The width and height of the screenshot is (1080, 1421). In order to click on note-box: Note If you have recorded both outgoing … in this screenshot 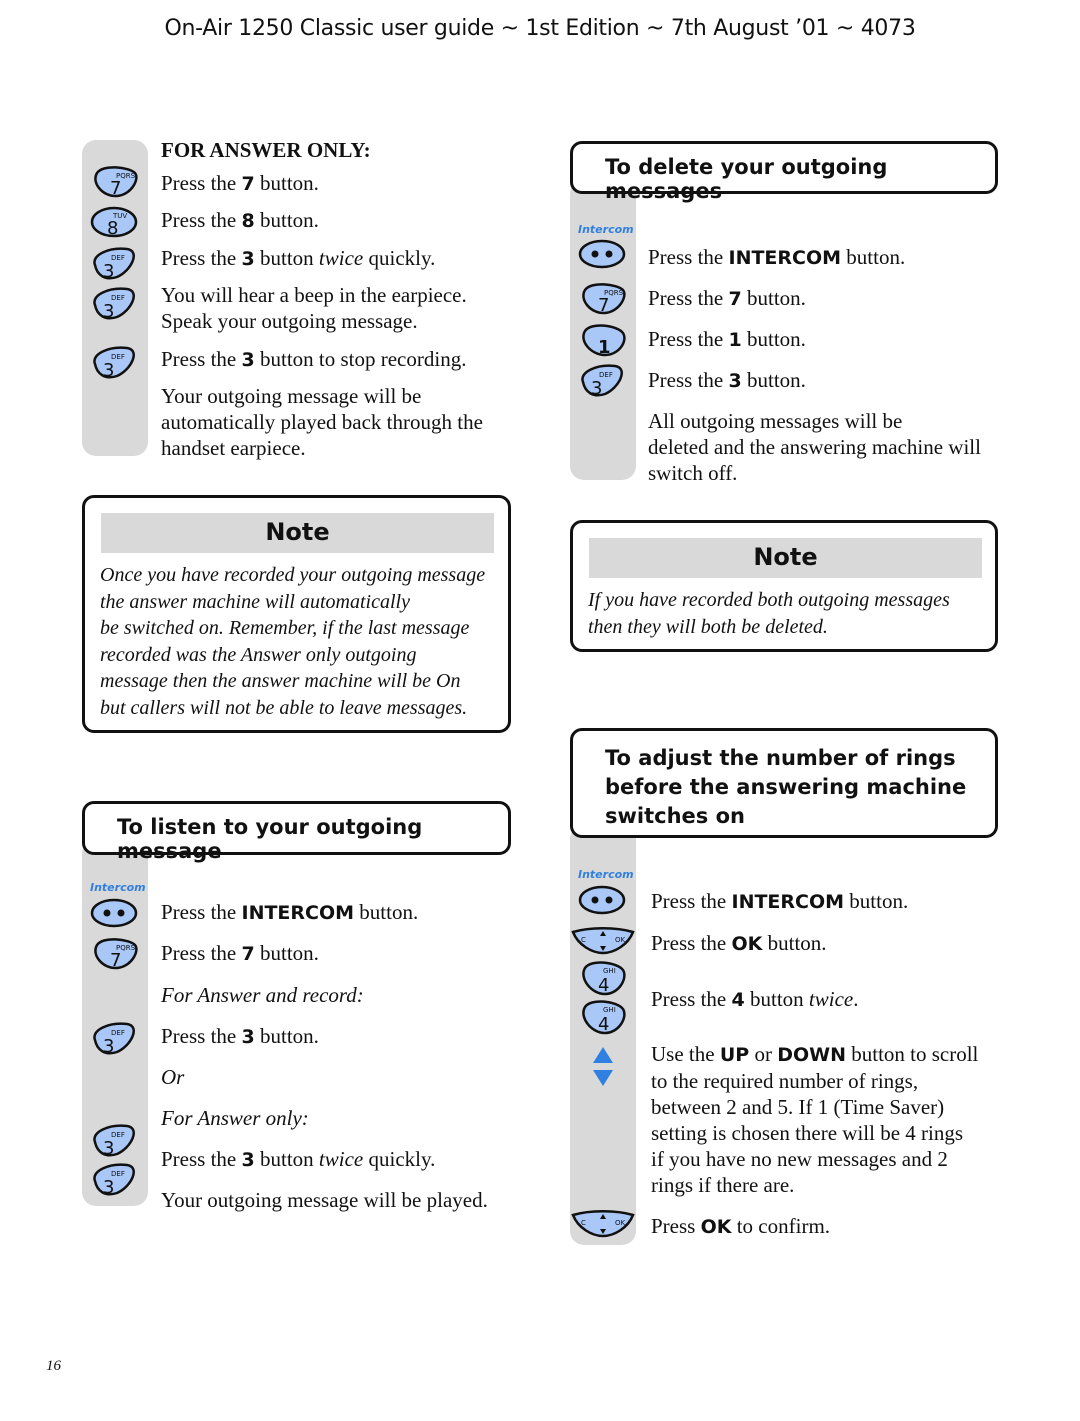, I will do `click(784, 586)`.